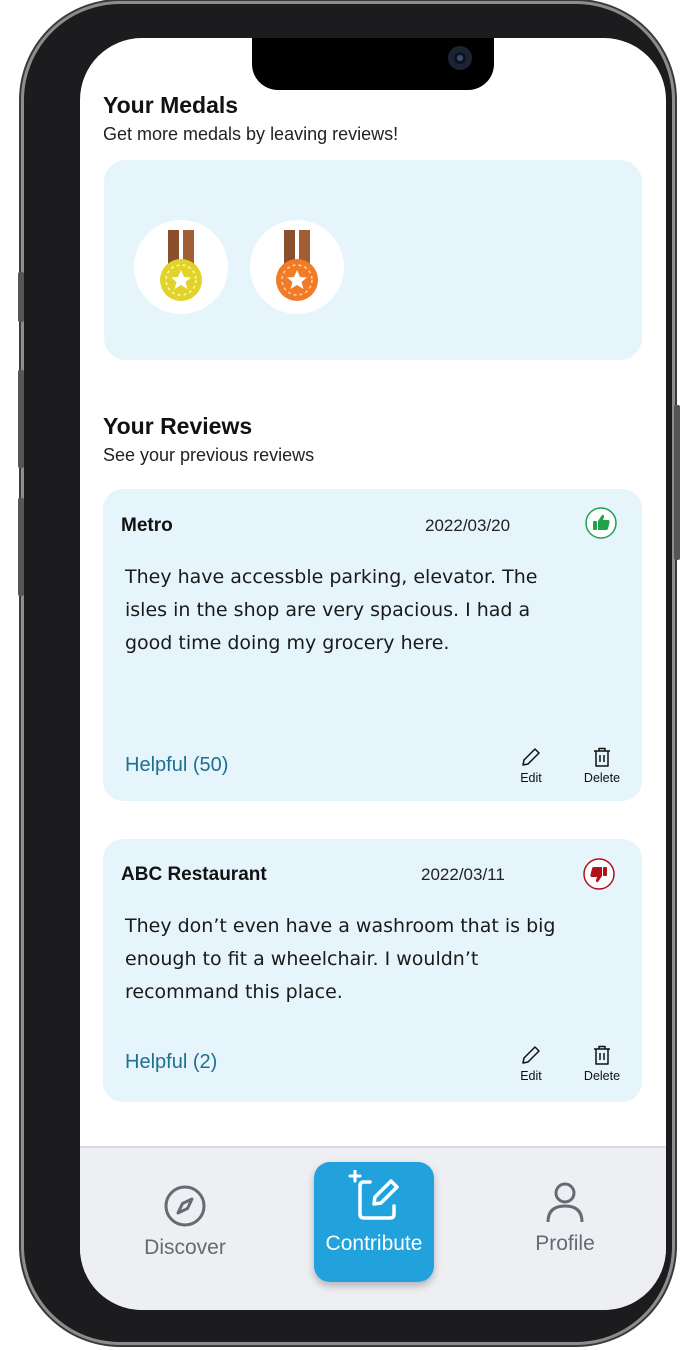  What do you see at coordinates (171, 1062) in the screenshot?
I see `helpful-button: Helpful (2)` at bounding box center [171, 1062].